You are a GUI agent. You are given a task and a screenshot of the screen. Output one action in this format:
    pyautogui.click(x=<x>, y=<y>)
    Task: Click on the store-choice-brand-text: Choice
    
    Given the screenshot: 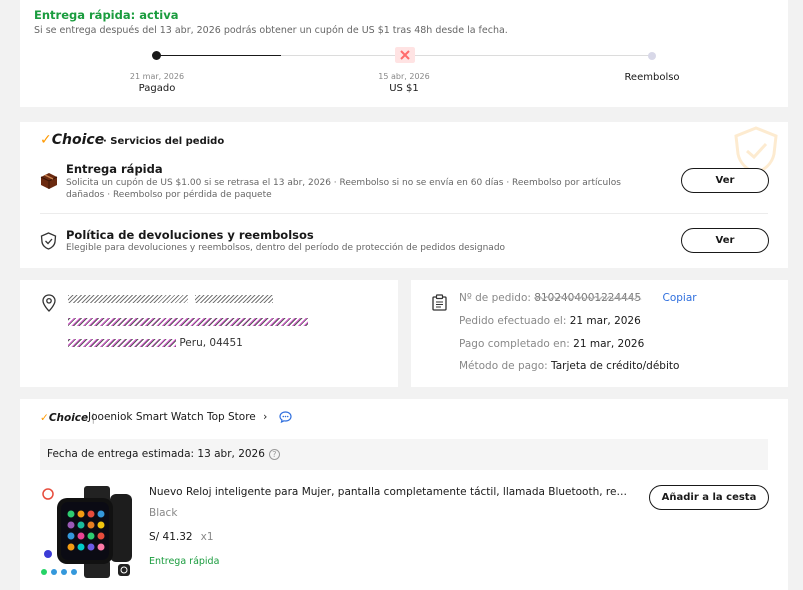 What is the action you would take?
    pyautogui.click(x=68, y=418)
    